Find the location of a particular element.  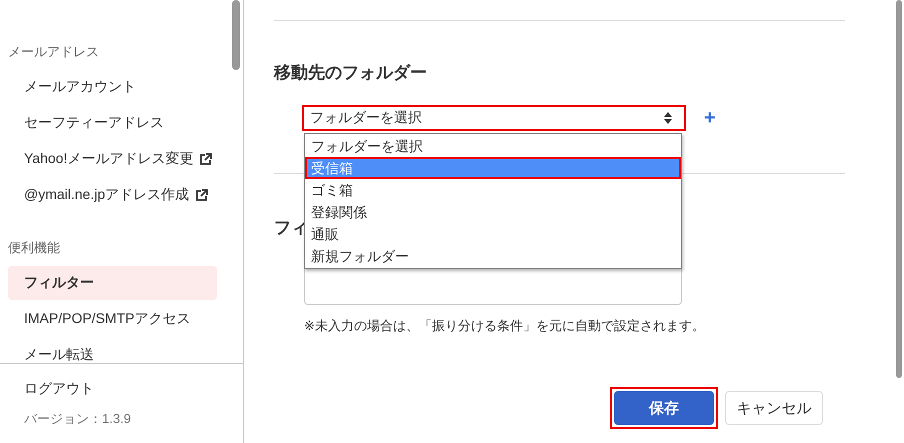

section-heading: フィ is located at coordinates (291, 228).